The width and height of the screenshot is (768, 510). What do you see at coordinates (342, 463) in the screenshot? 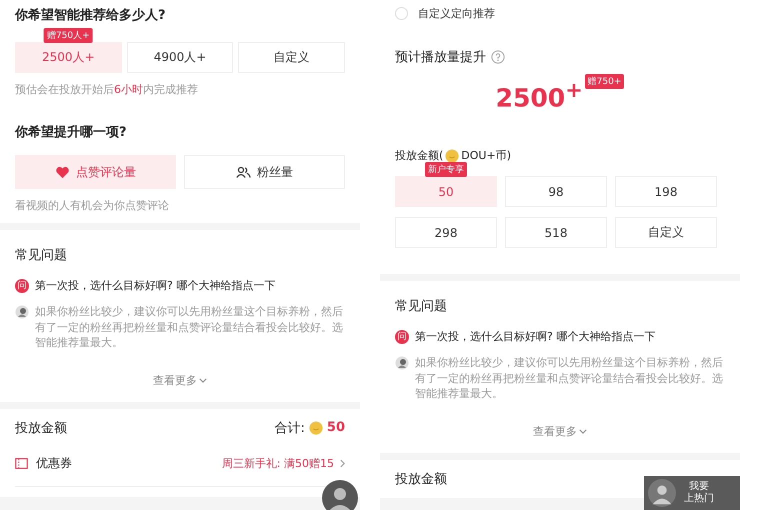
I see `chevron-right-icon` at bounding box center [342, 463].